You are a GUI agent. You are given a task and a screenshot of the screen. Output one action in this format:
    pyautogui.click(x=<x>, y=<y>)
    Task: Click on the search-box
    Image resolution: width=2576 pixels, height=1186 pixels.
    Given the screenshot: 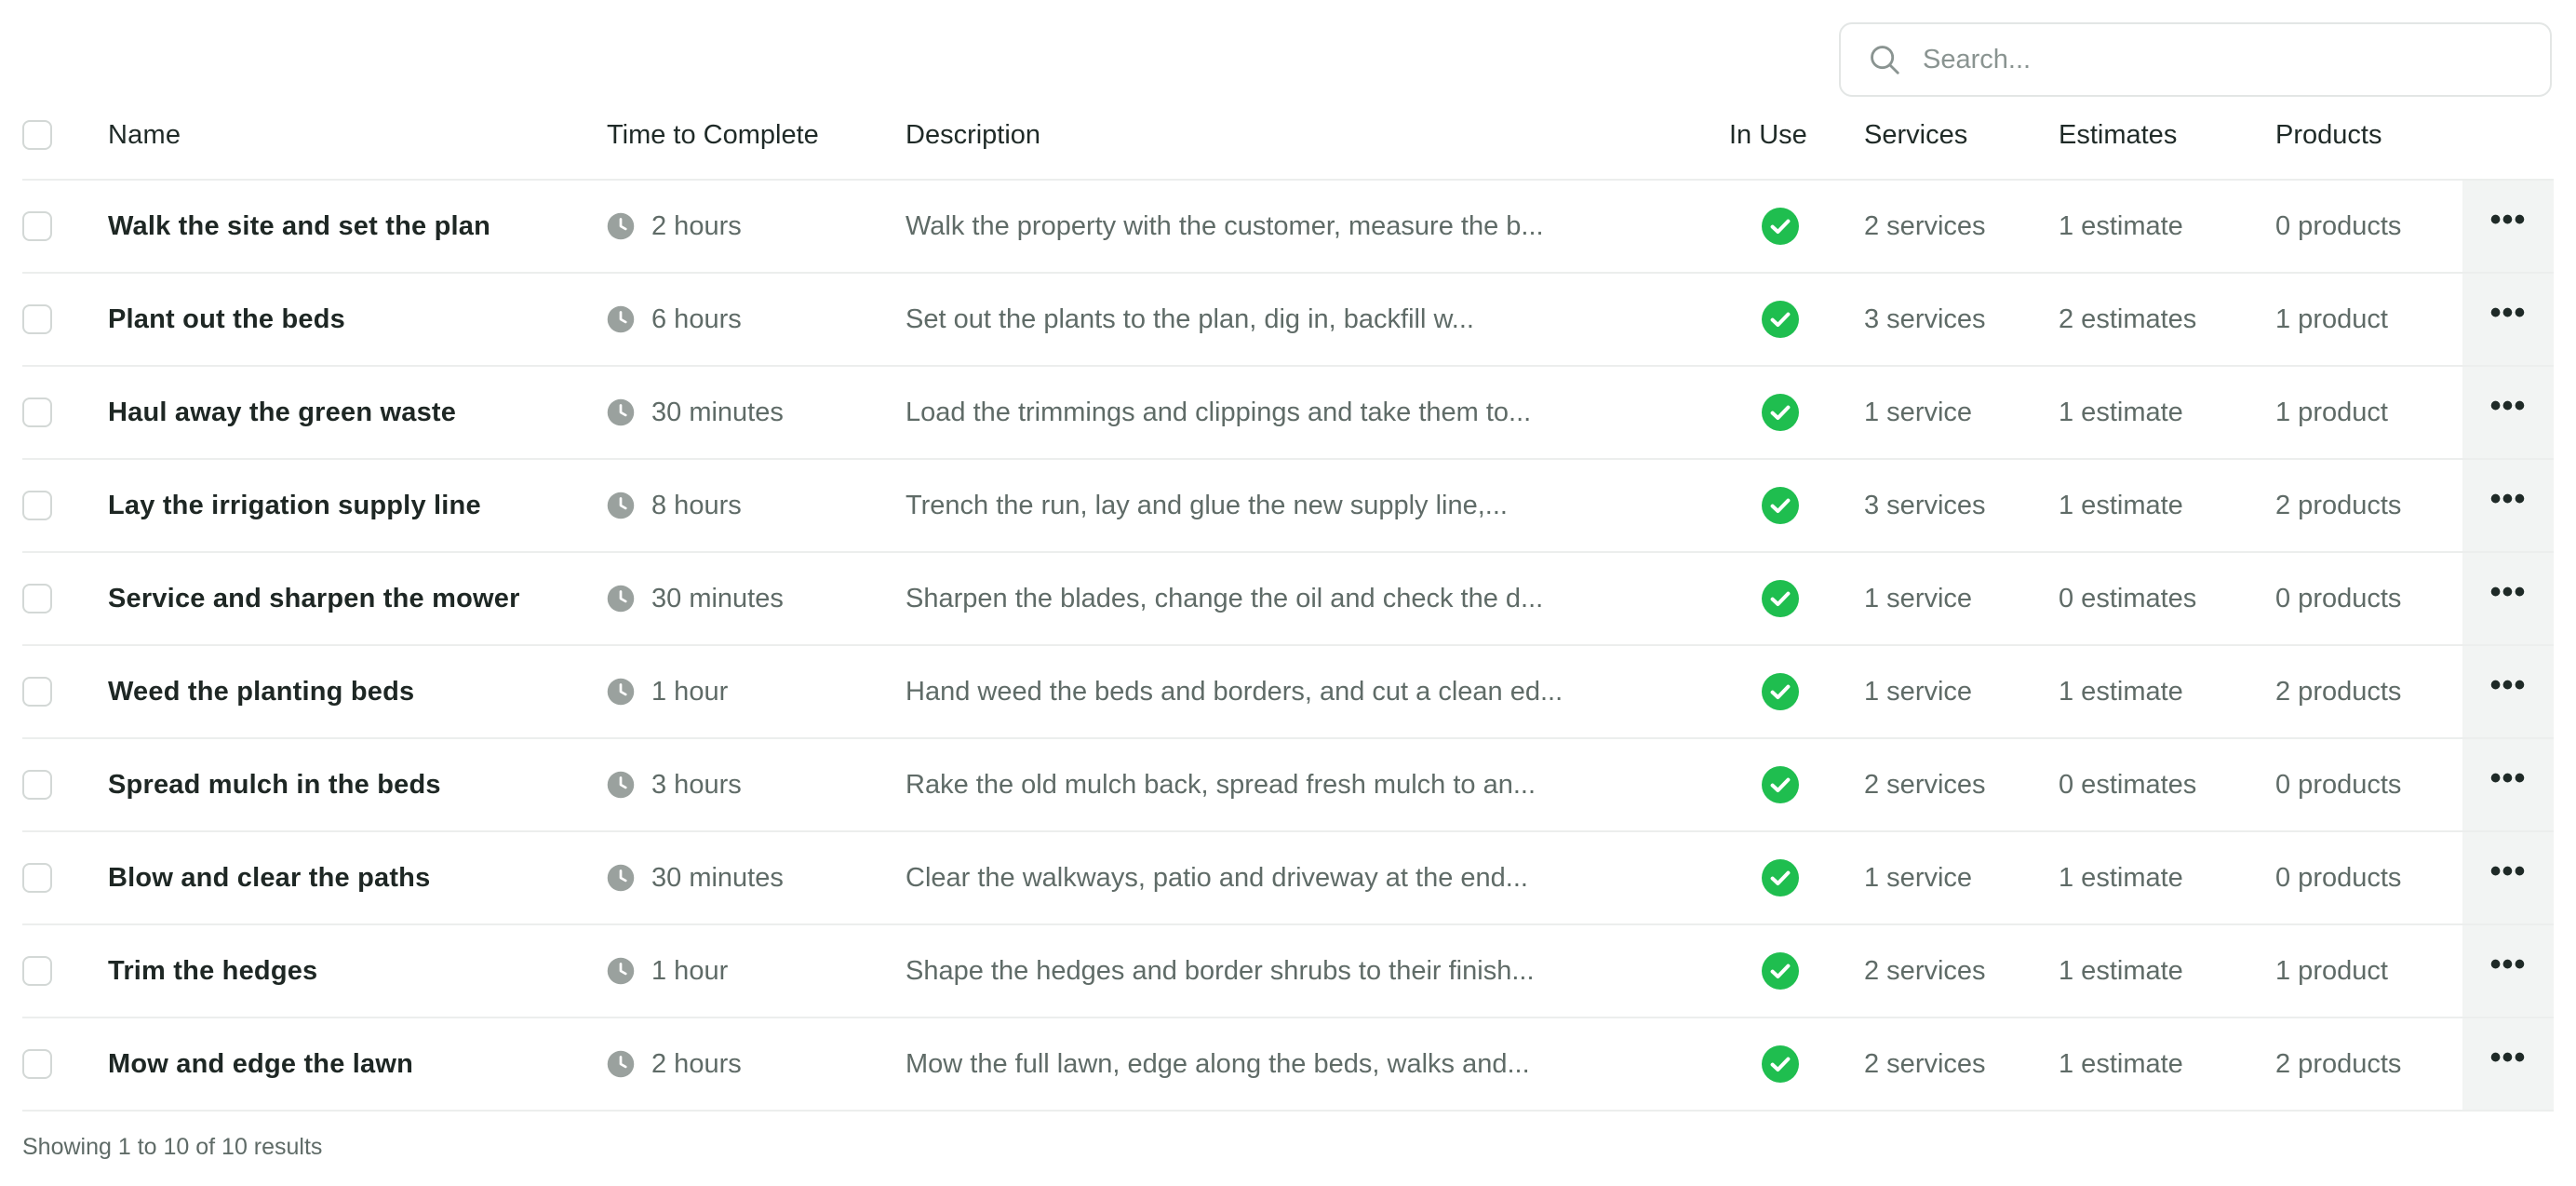 What is the action you would take?
    pyautogui.click(x=2195, y=59)
    